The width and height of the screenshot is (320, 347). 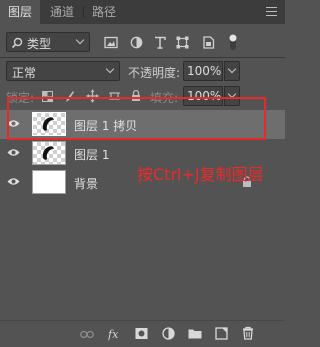 What do you see at coordinates (160, 42) in the screenshot?
I see `type-layer-filter-icon` at bounding box center [160, 42].